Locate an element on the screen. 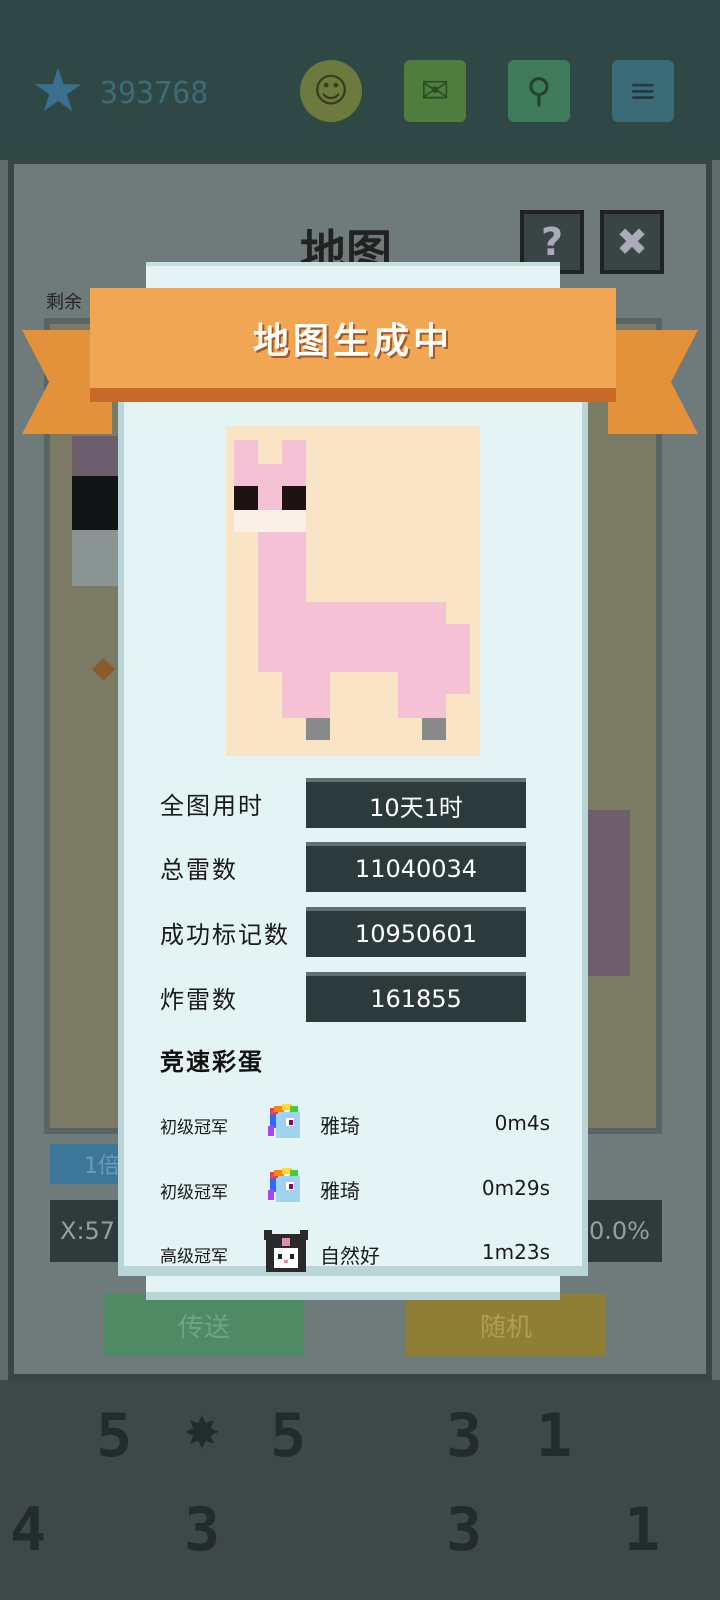 Image resolution: width=720 pixels, height=1600 pixels. stat-value-flags: 10950601 is located at coordinates (416, 932).